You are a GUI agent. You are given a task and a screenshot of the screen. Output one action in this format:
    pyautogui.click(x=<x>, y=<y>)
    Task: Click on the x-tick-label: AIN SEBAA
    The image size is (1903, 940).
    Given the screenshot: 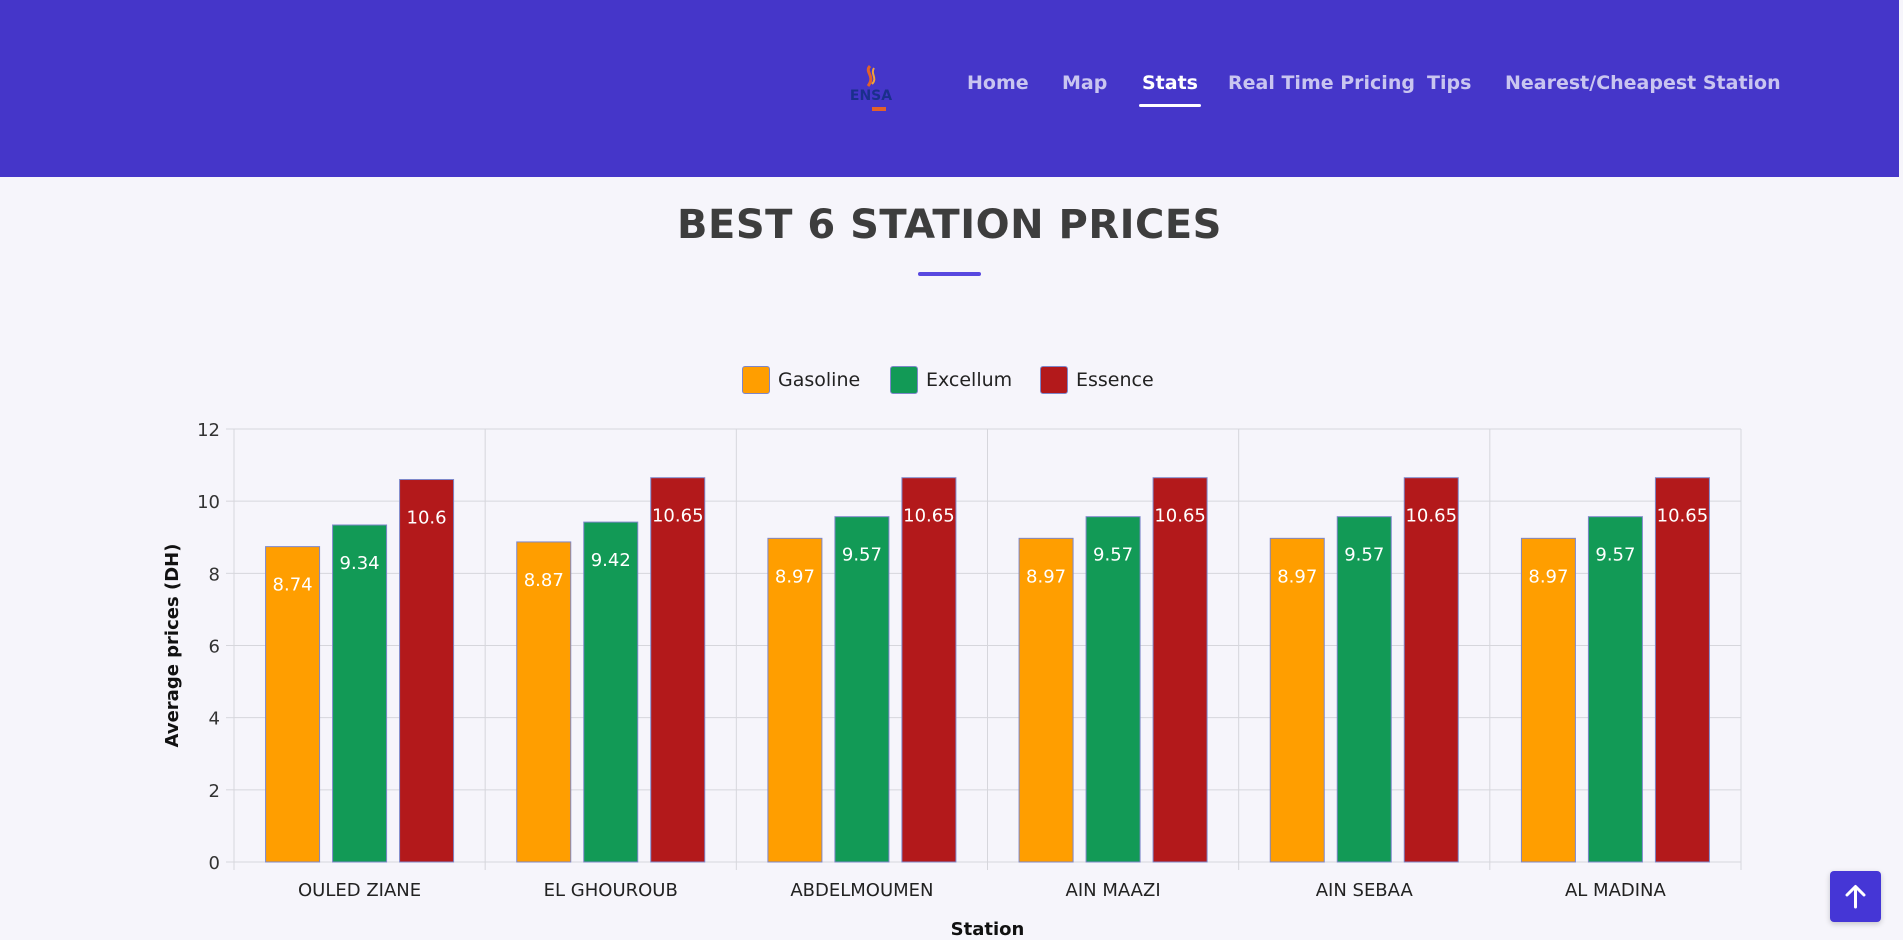 What is the action you would take?
    pyautogui.click(x=1365, y=890)
    